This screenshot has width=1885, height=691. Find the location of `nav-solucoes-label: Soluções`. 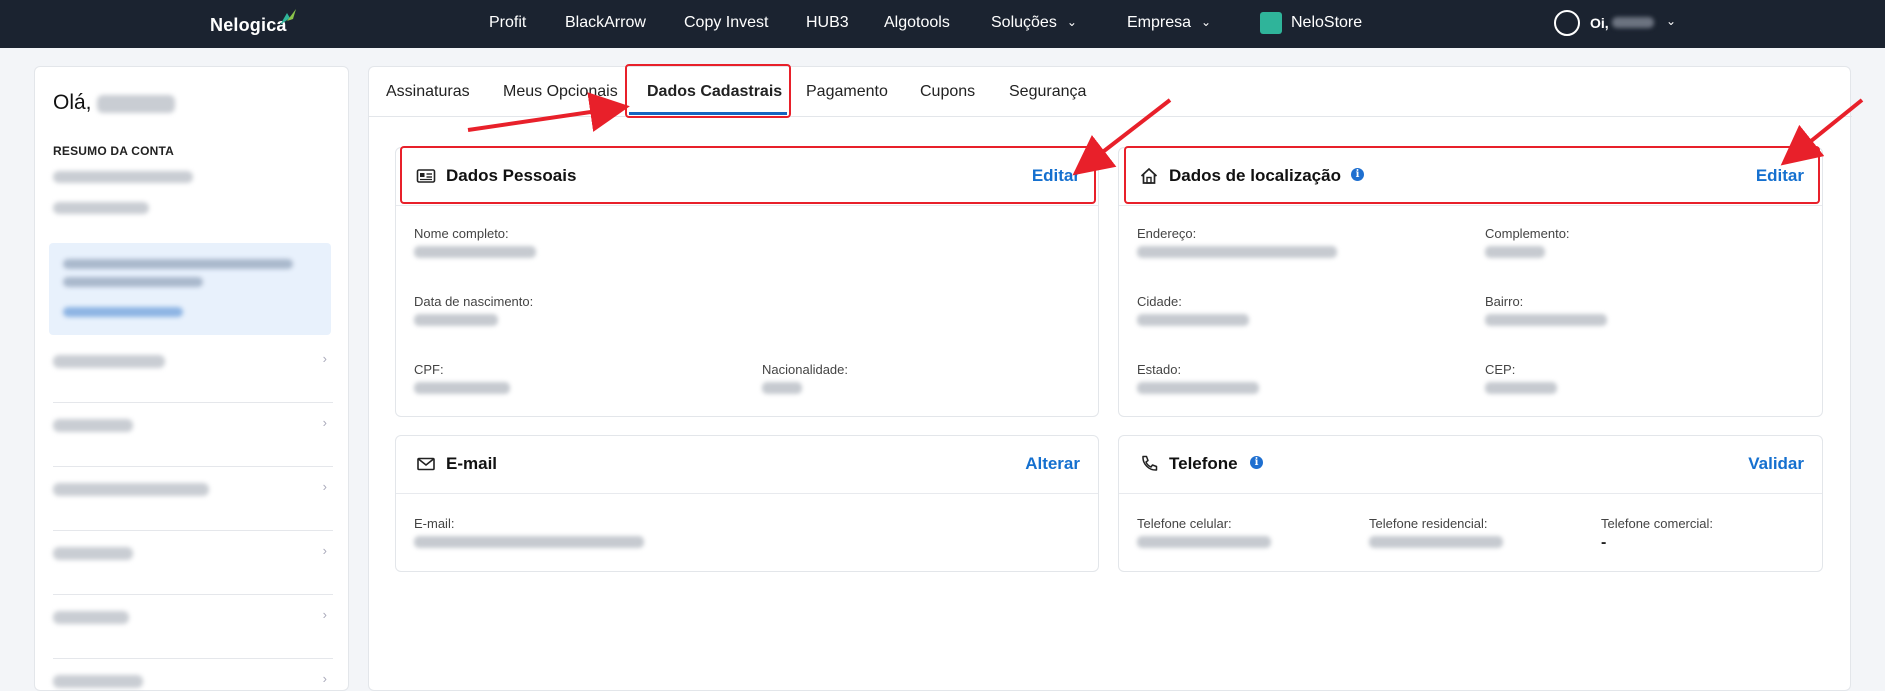

nav-solucoes-label: Soluções is located at coordinates (1024, 22).